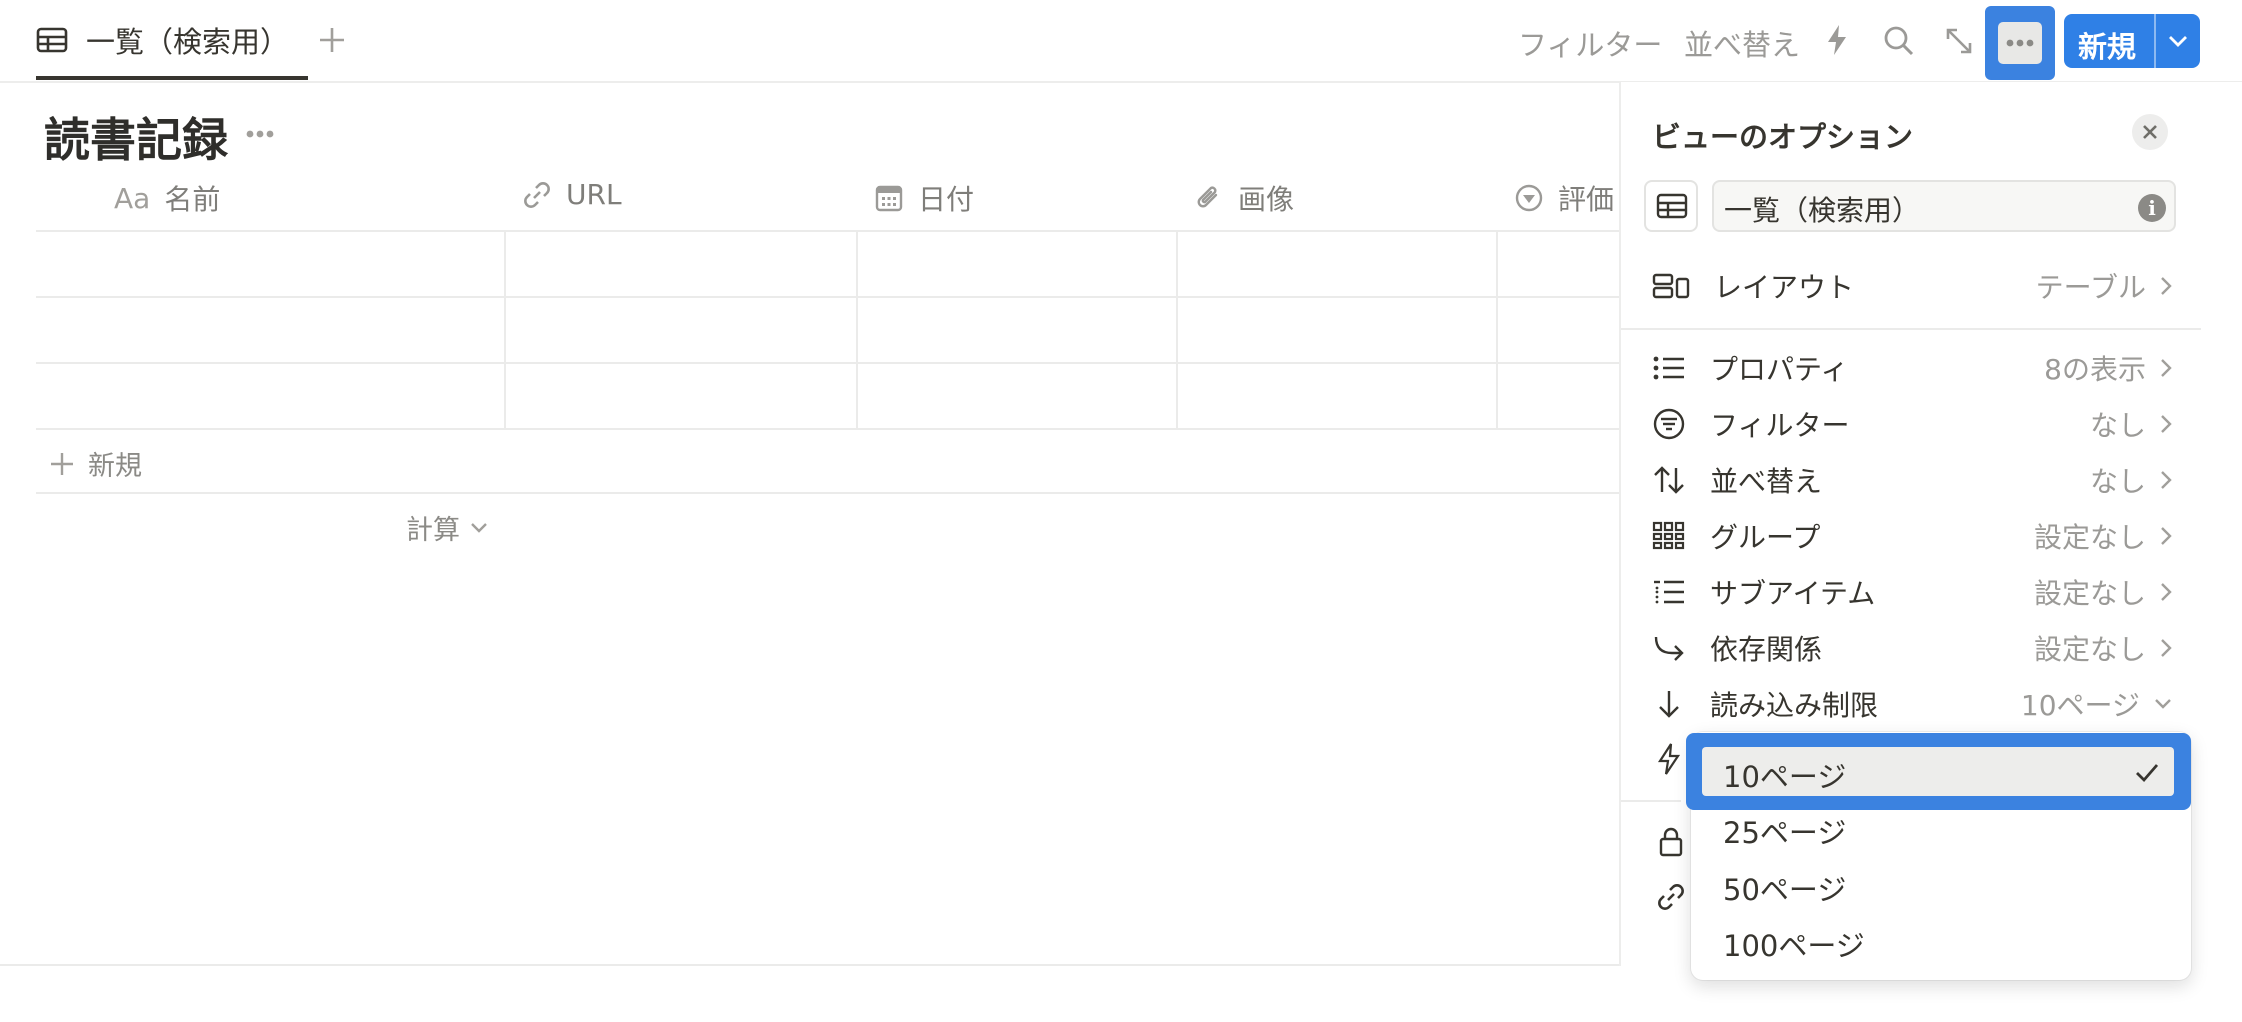 The width and height of the screenshot is (2242, 1022). Describe the element at coordinates (1784, 287) in the screenshot. I see `option-label: レイアウト` at that location.